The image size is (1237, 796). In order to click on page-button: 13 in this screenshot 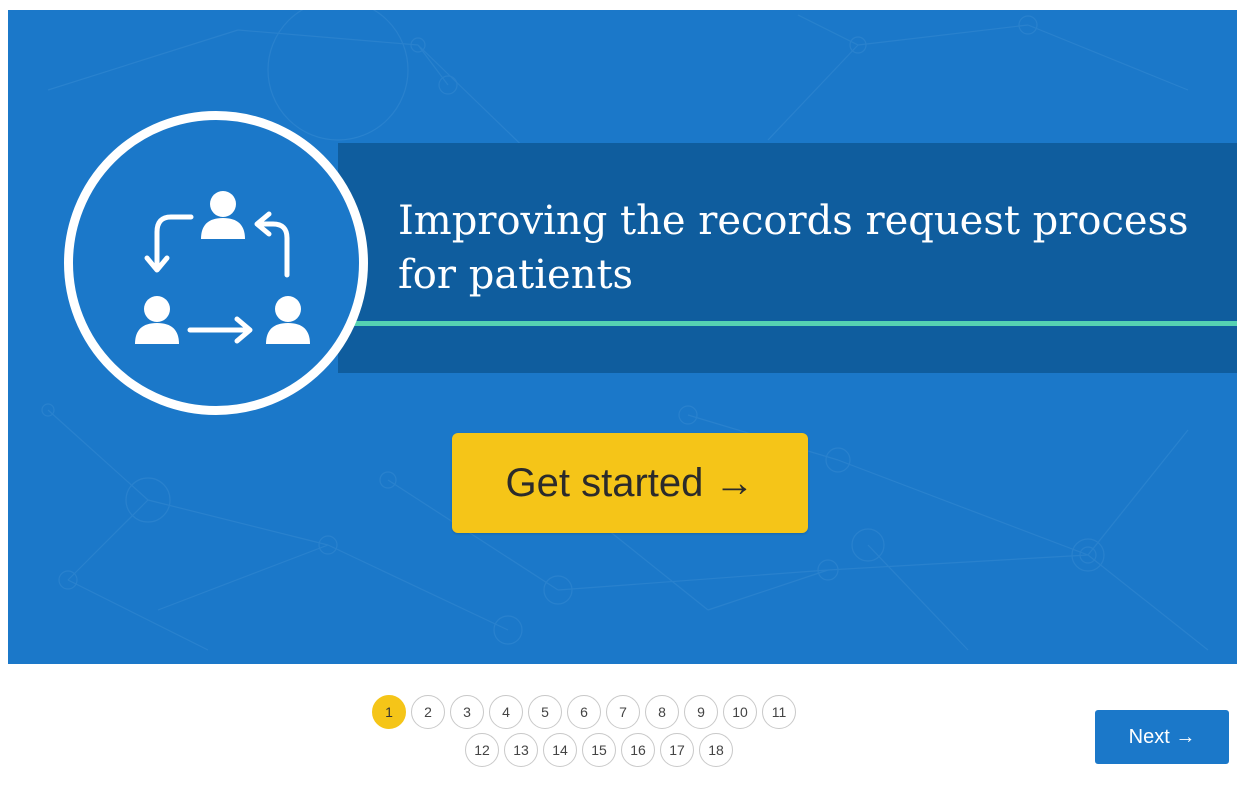, I will do `click(521, 750)`.